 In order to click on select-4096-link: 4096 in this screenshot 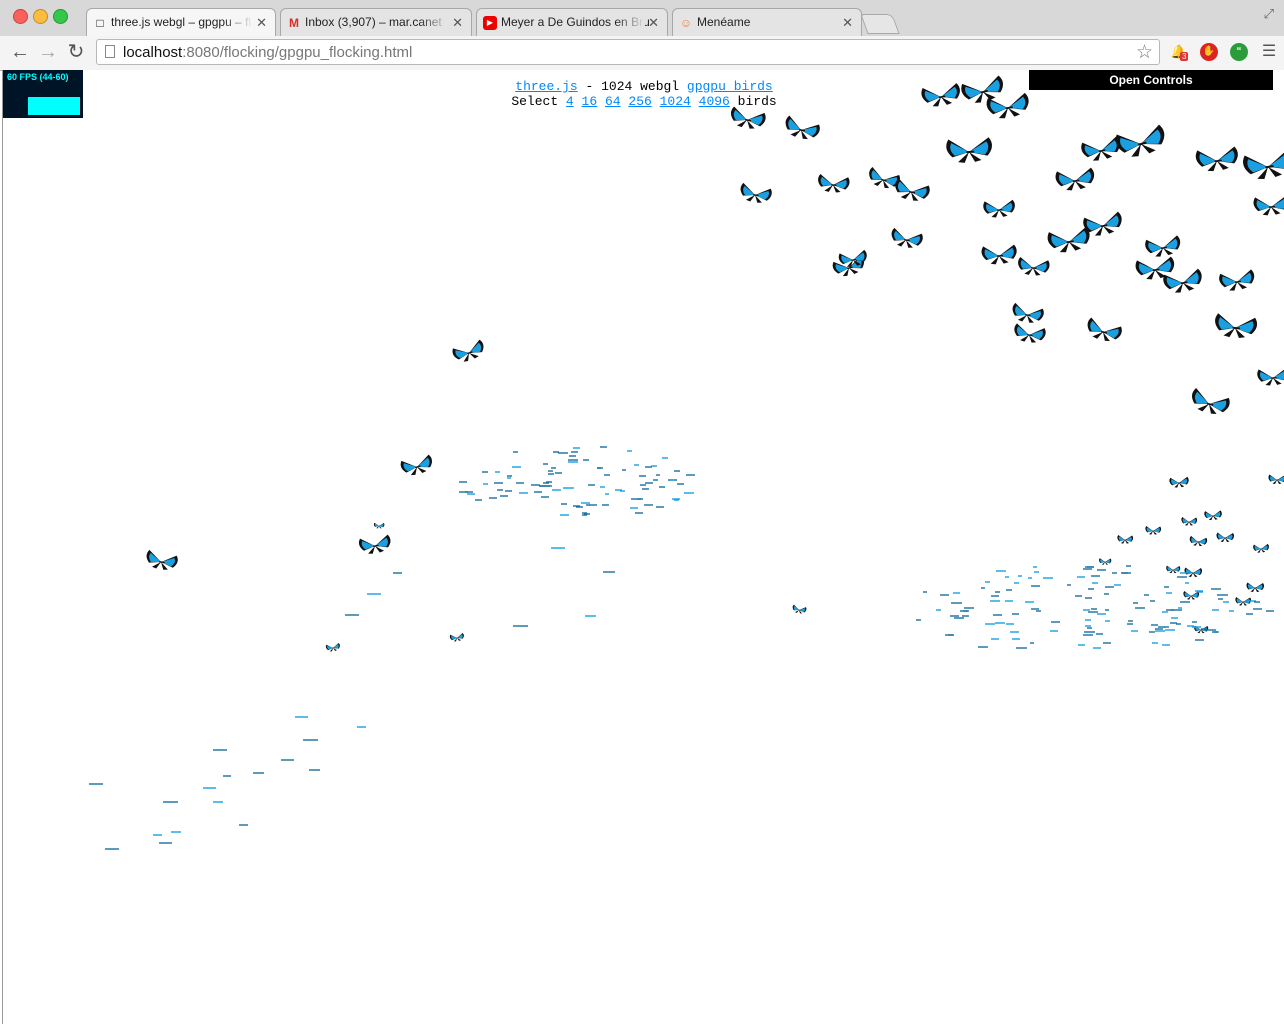, I will do `click(714, 101)`.